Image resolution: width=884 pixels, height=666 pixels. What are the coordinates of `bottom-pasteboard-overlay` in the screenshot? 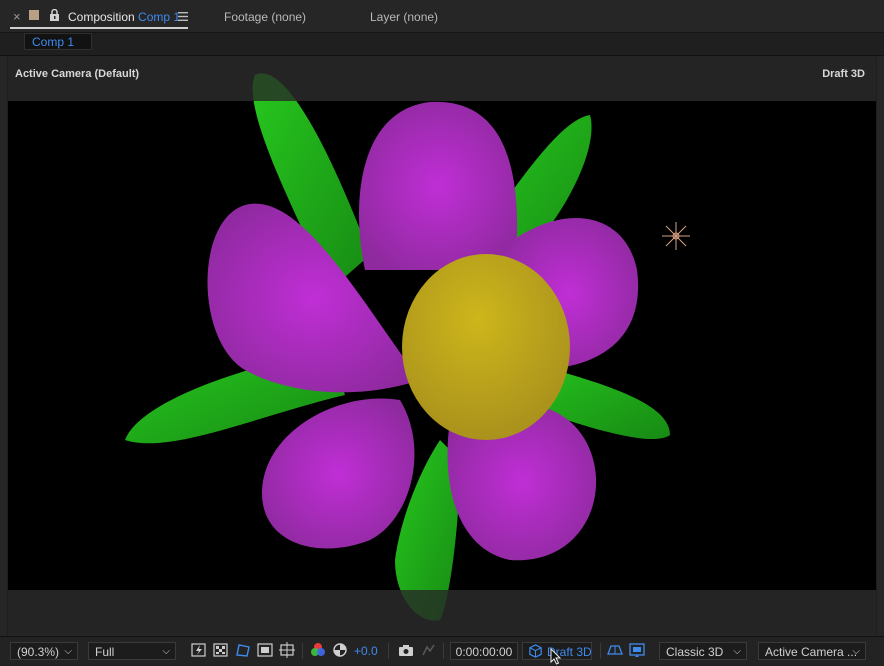 It's located at (442, 612).